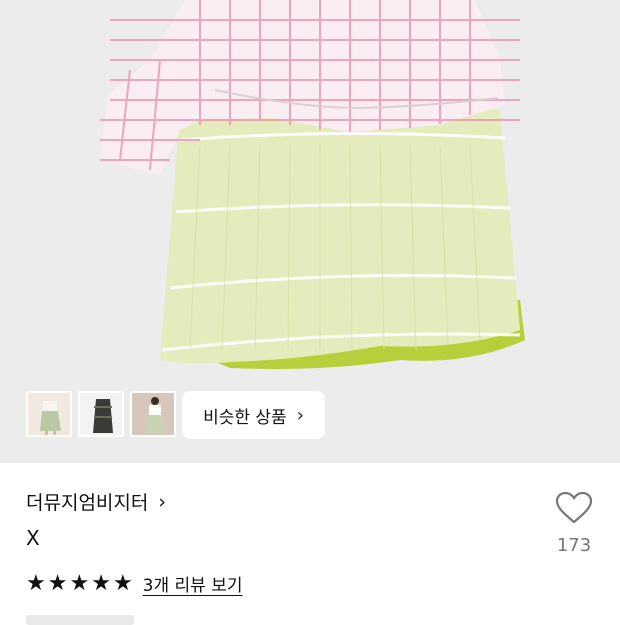  I want to click on star-rating: ★ ★ ★ ★ ★, so click(79, 583).